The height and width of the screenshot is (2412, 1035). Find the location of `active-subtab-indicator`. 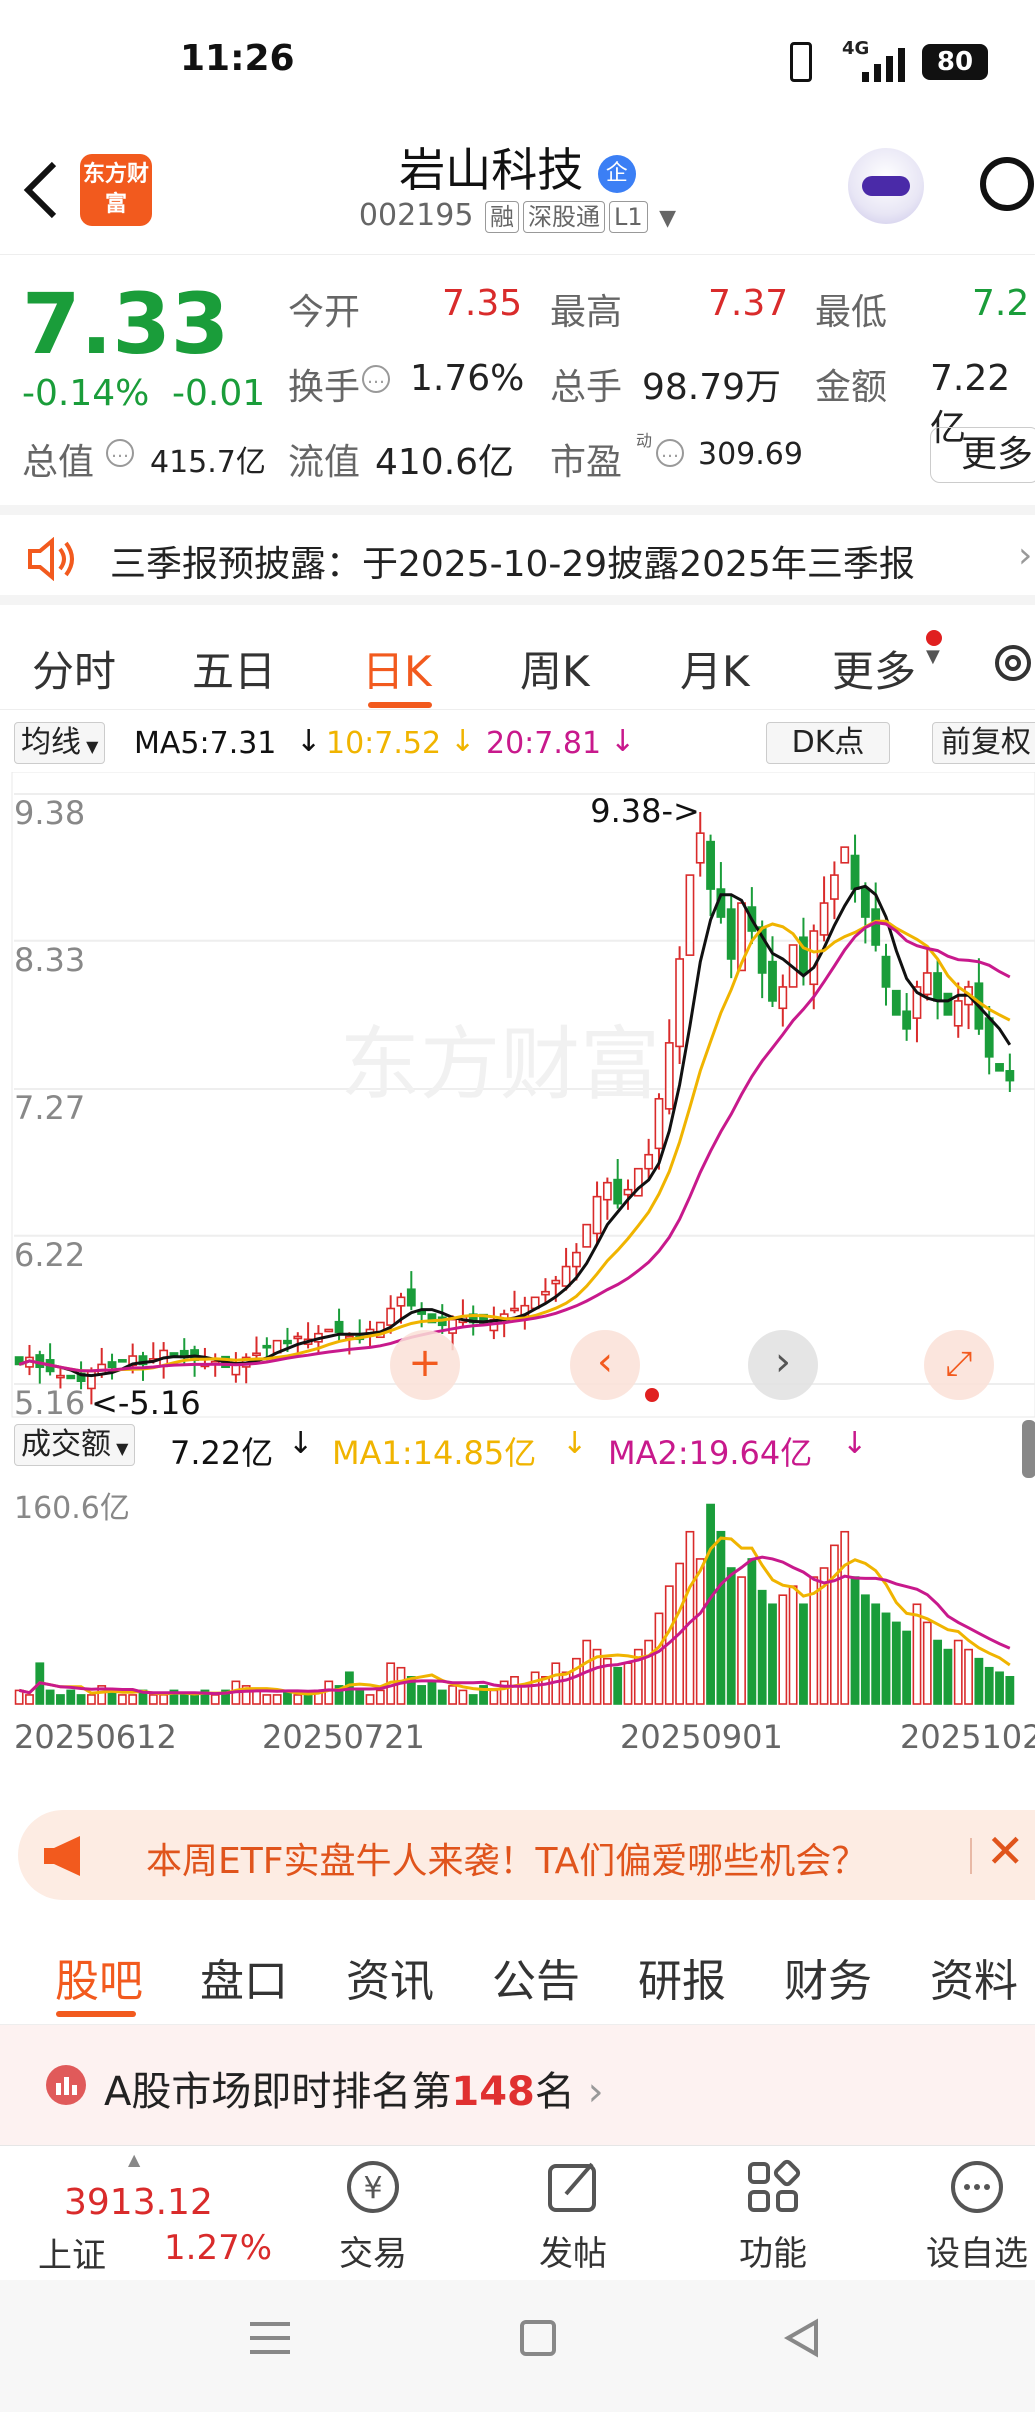

active-subtab-indicator is located at coordinates (96, 2014).